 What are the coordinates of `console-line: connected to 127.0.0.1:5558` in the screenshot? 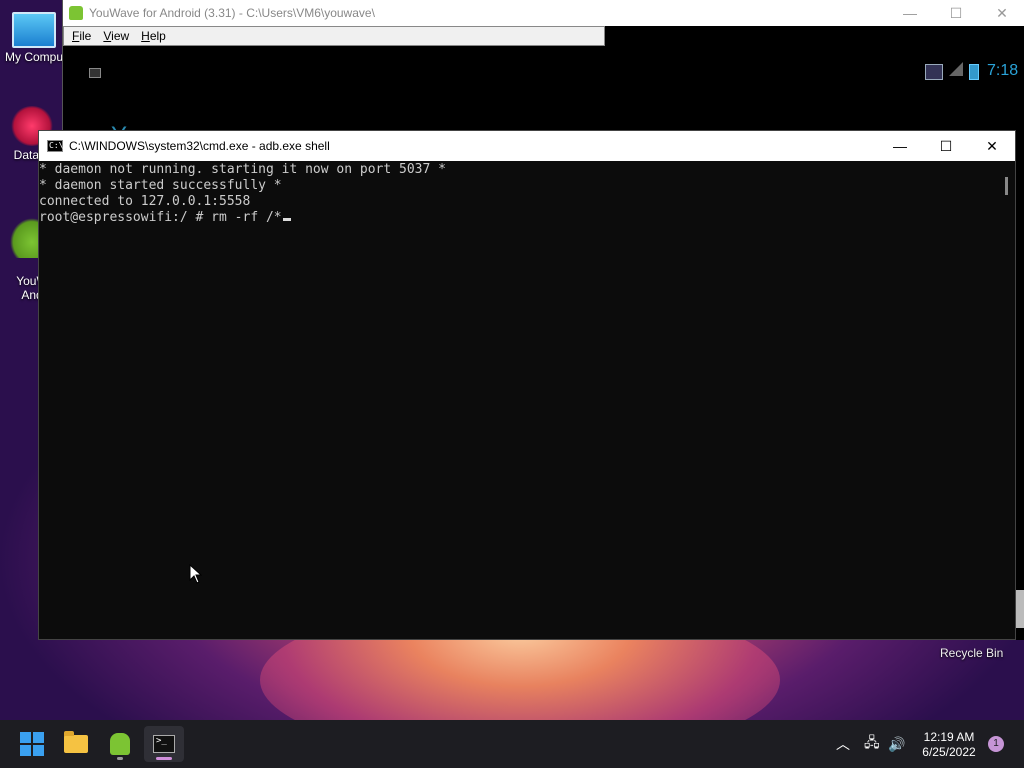 It's located at (145, 201).